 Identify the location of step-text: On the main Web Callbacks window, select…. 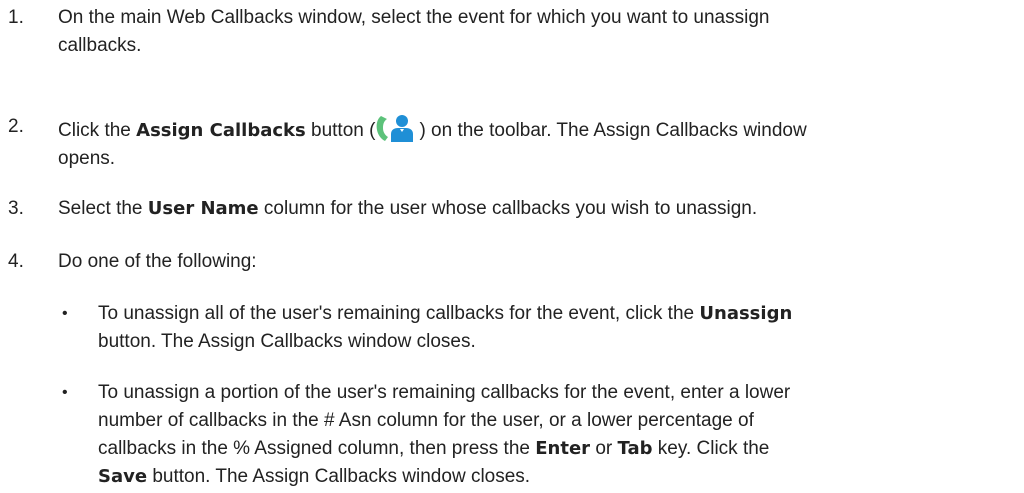
(532, 32).